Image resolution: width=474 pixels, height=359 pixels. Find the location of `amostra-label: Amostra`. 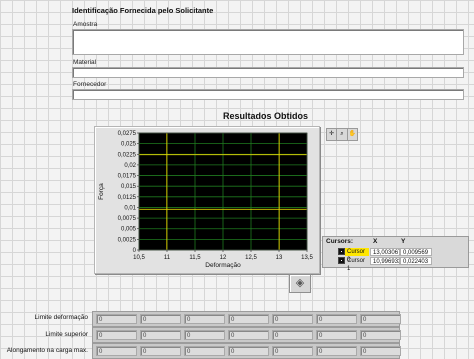

amostra-label: Amostra is located at coordinates (85, 24).